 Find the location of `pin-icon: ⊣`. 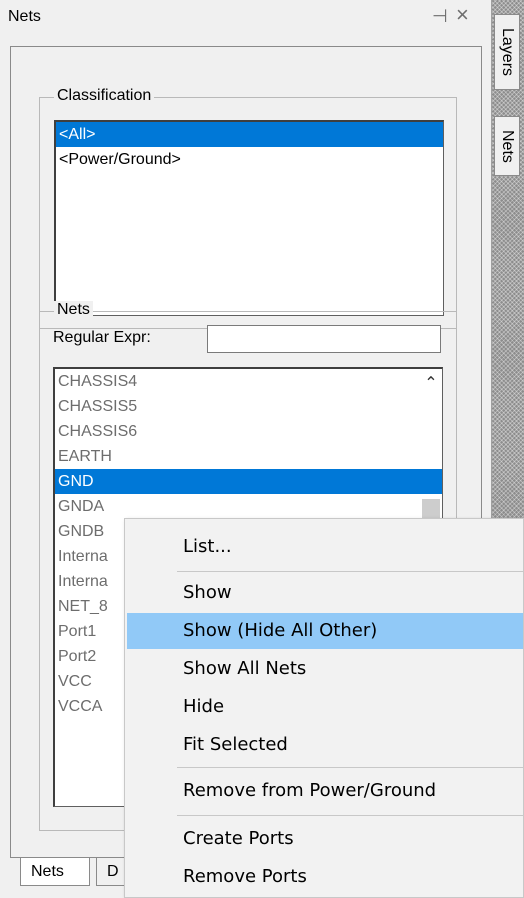

pin-icon: ⊣ is located at coordinates (440, 16).